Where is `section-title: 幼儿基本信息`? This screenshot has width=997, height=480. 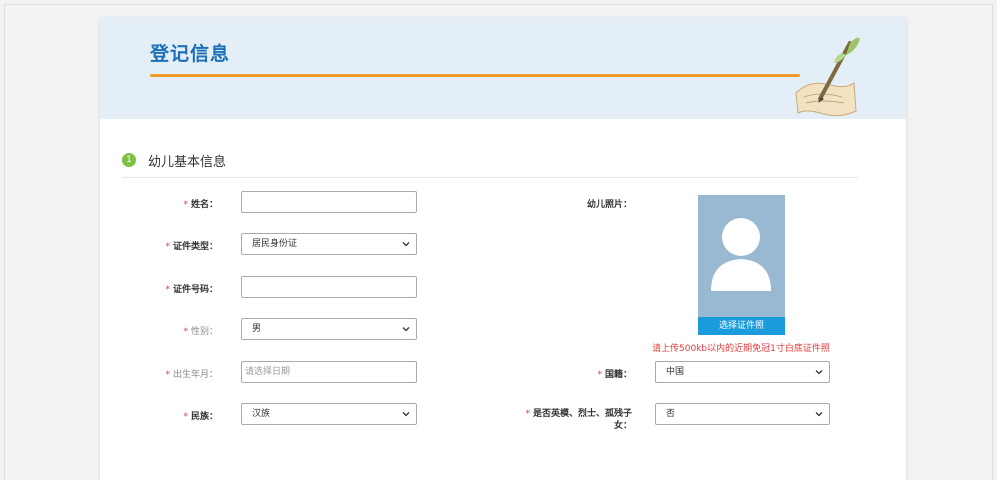 section-title: 幼儿基本信息 is located at coordinates (187, 162).